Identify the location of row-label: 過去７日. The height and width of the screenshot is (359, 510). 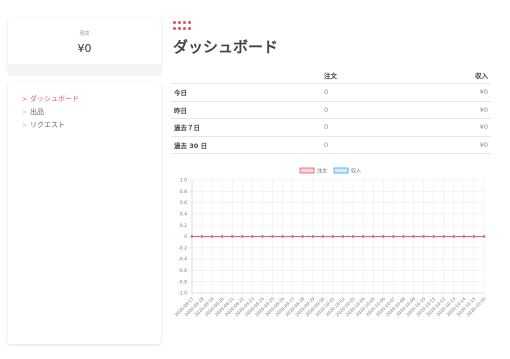
(246, 127).